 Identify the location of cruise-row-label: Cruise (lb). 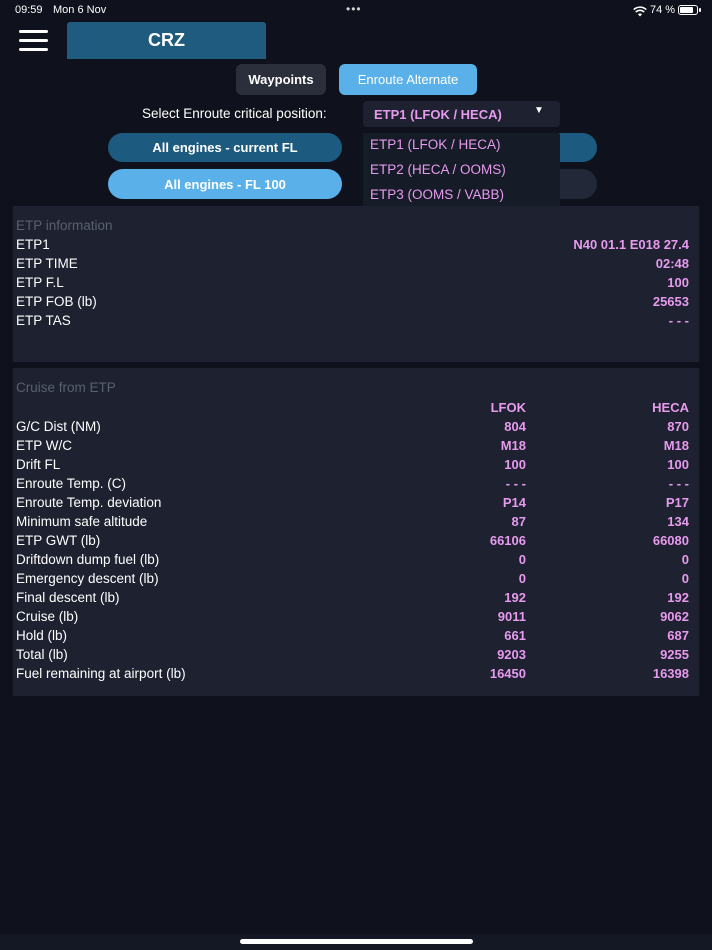
(47, 616).